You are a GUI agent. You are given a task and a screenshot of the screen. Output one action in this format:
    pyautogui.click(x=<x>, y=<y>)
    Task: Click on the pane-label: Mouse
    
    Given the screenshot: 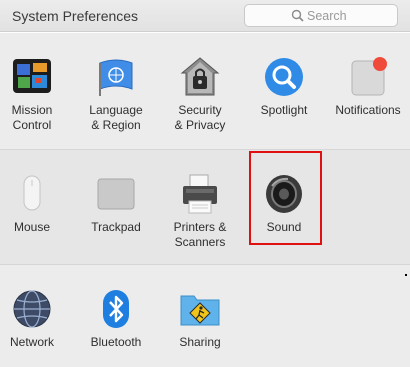 What is the action you would take?
    pyautogui.click(x=32, y=227)
    